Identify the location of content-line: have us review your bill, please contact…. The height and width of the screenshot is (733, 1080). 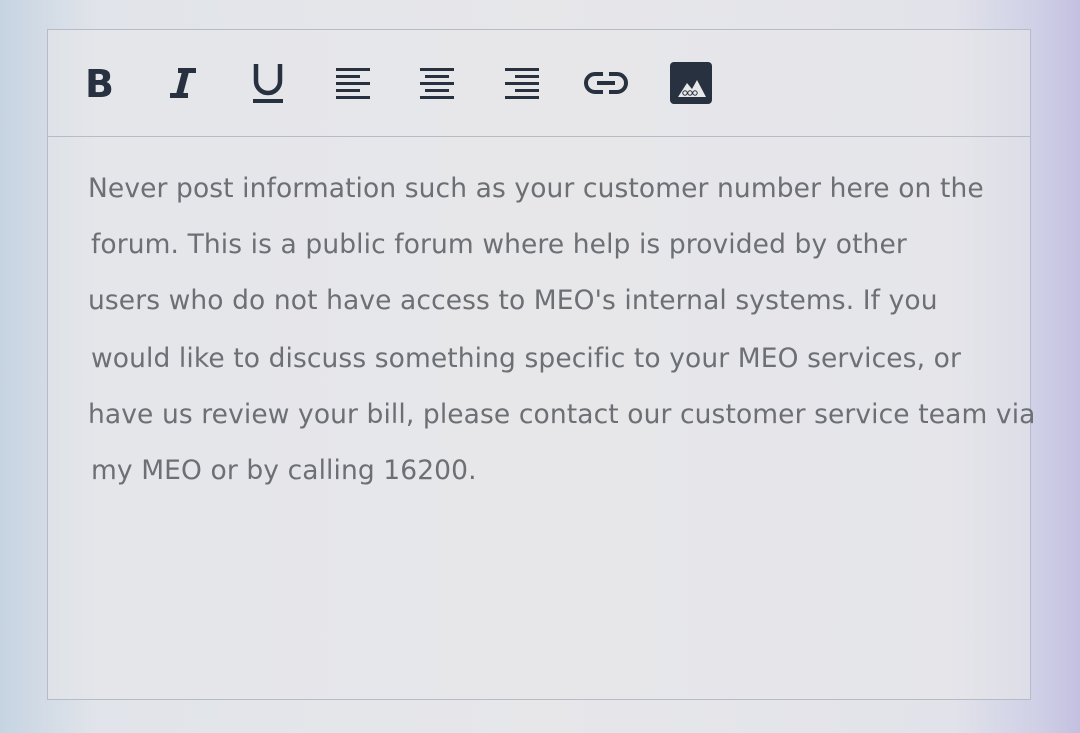
(562, 414).